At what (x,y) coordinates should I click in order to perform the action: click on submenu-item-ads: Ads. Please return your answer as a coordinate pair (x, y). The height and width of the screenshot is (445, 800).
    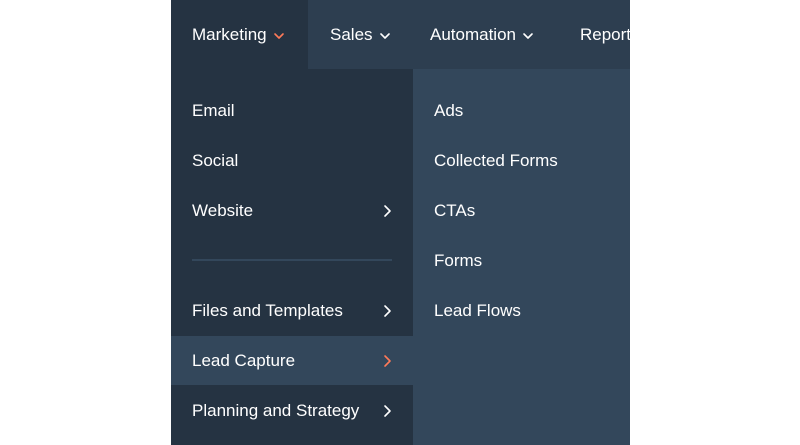
    Looking at the image, I should click on (448, 110).